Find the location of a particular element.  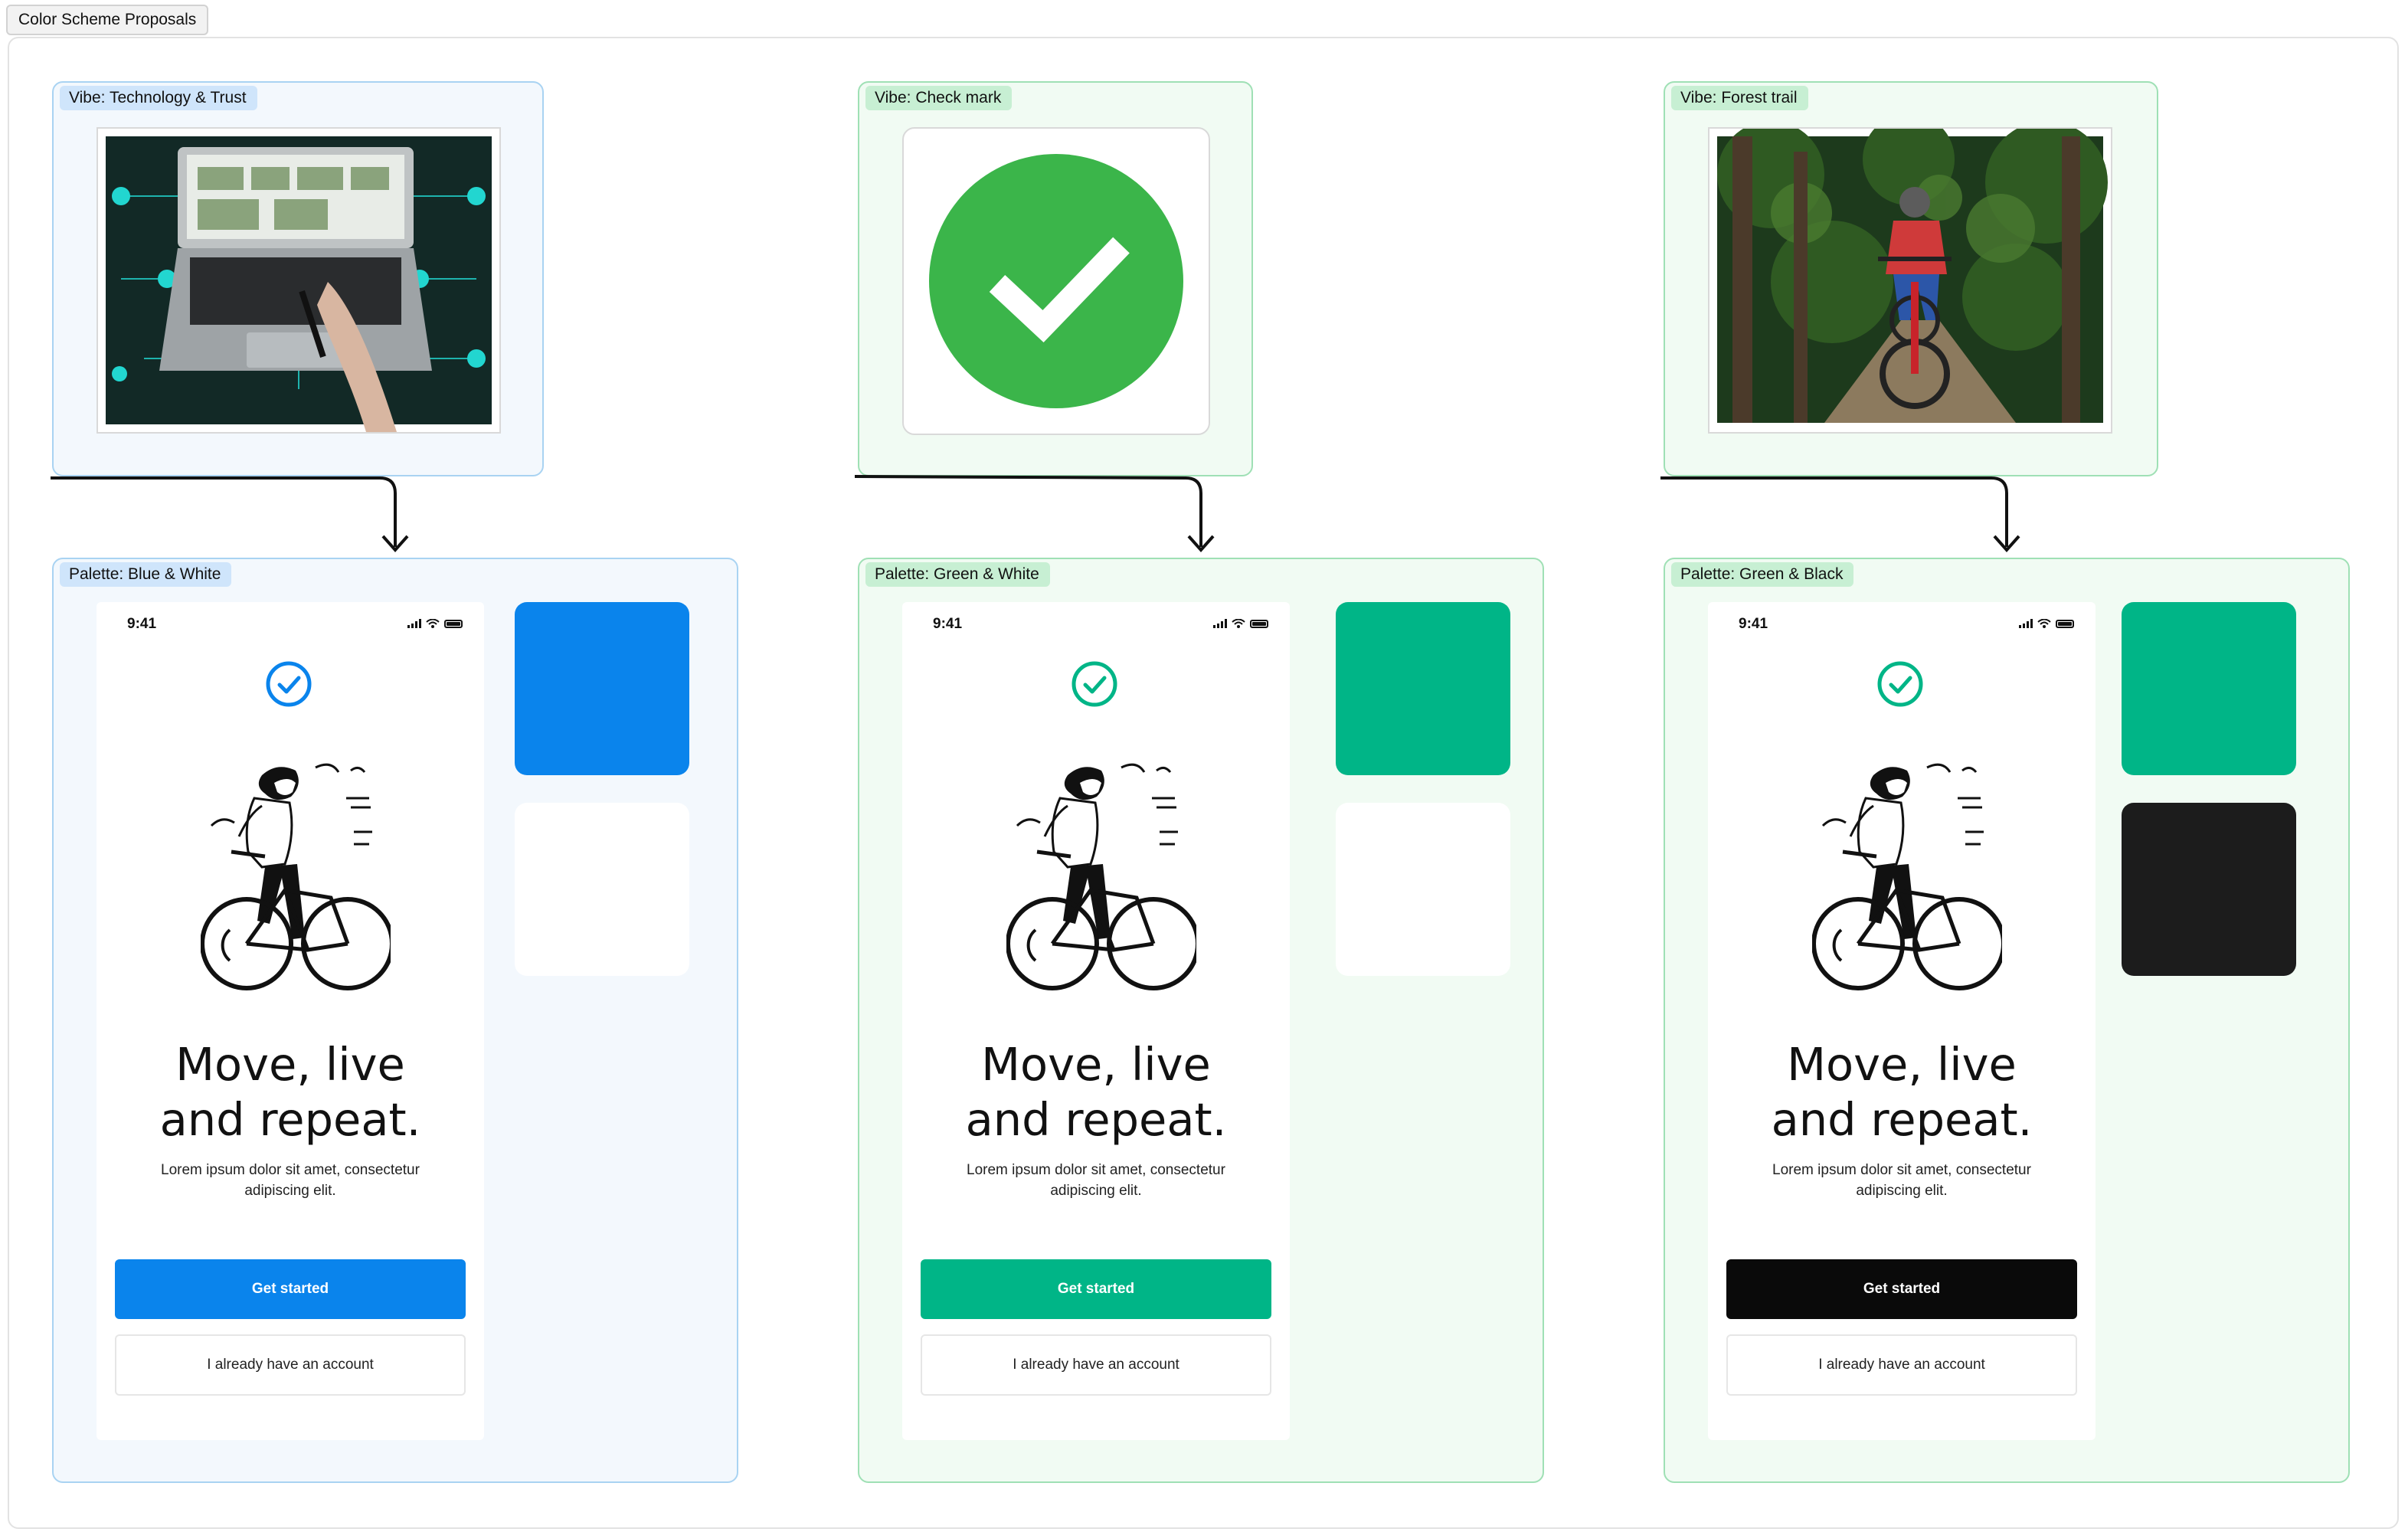

palette-label: Palette: Green & Black is located at coordinates (1762, 574).